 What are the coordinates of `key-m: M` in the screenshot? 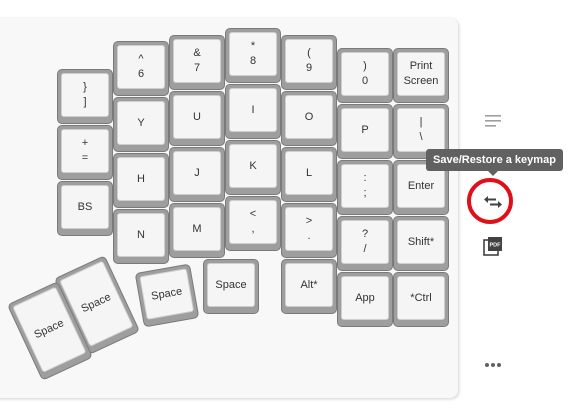 It's located at (197, 230).